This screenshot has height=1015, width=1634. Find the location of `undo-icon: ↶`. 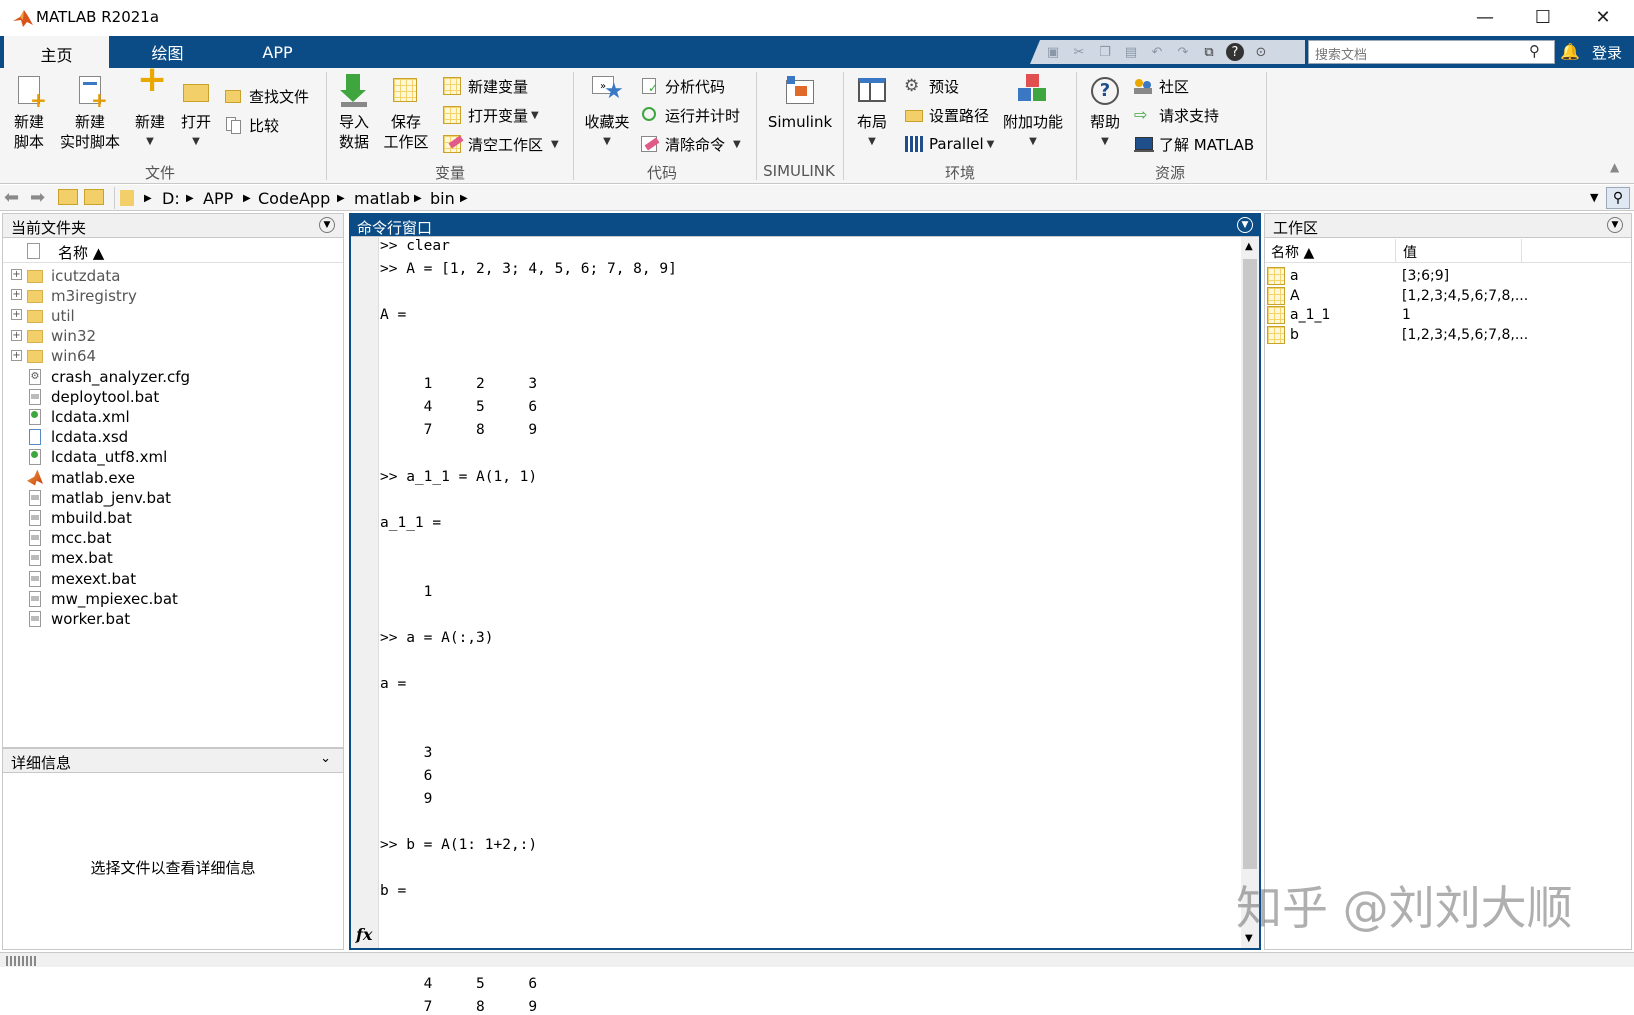

undo-icon: ↶ is located at coordinates (1157, 52).